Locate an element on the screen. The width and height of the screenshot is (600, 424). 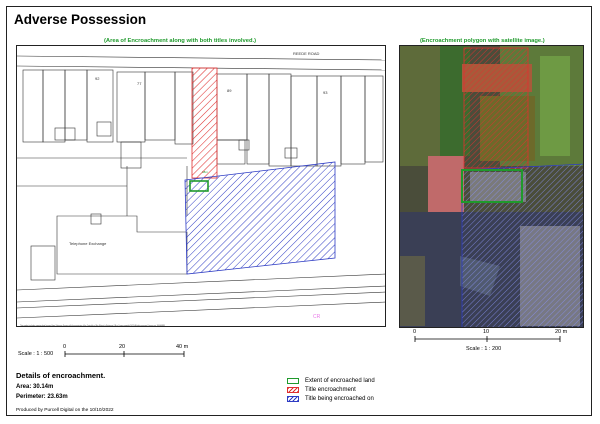
house-number-77: 77 is located at coordinates (139, 83).